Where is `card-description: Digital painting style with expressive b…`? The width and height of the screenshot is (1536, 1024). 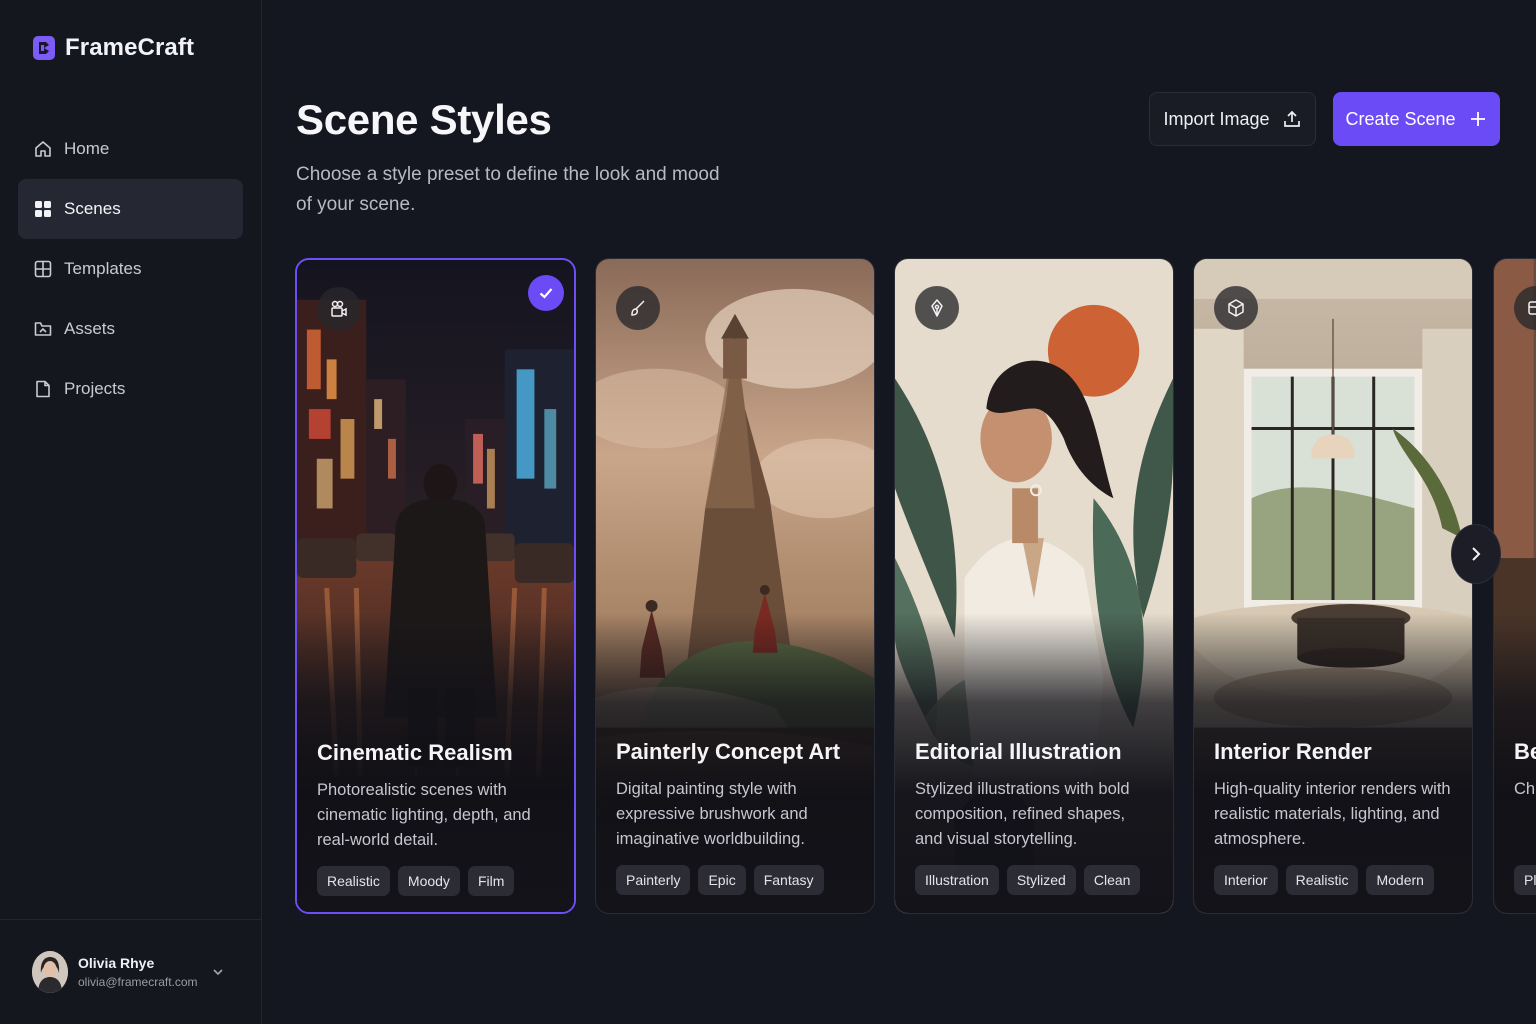 card-description: Digital painting style with expressive b… is located at coordinates (712, 814).